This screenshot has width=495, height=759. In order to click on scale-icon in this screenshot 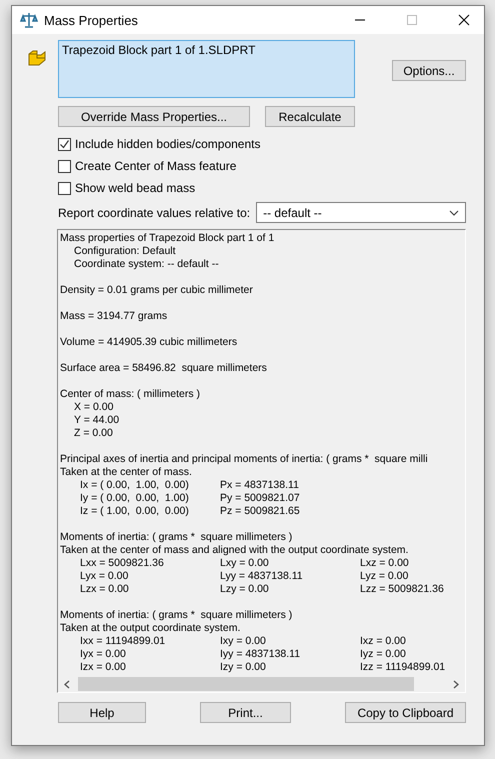, I will do `click(29, 20)`.